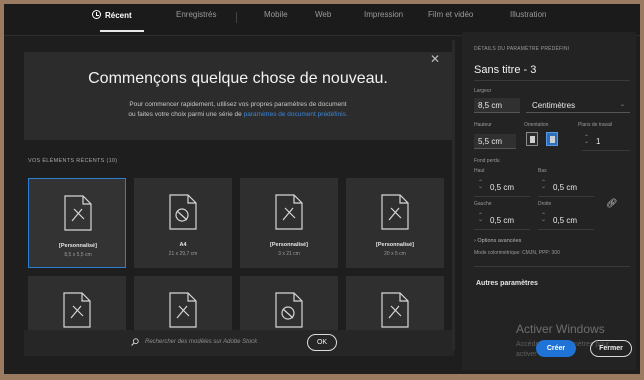  I want to click on bleed-top-field: 0,5 cm, so click(502, 187).